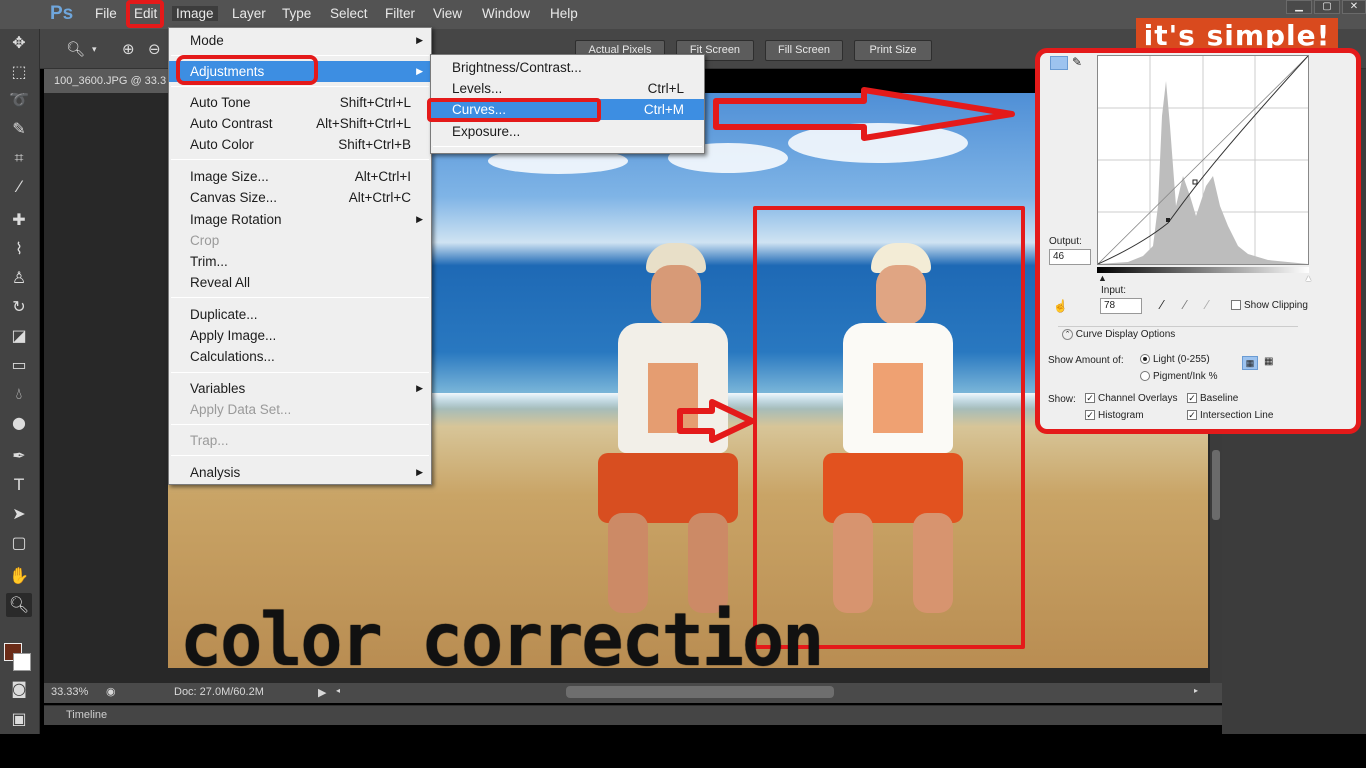 The height and width of the screenshot is (768, 1366). Describe the element at coordinates (19, 43) in the screenshot. I see `move-tool-icon: ✥` at that location.